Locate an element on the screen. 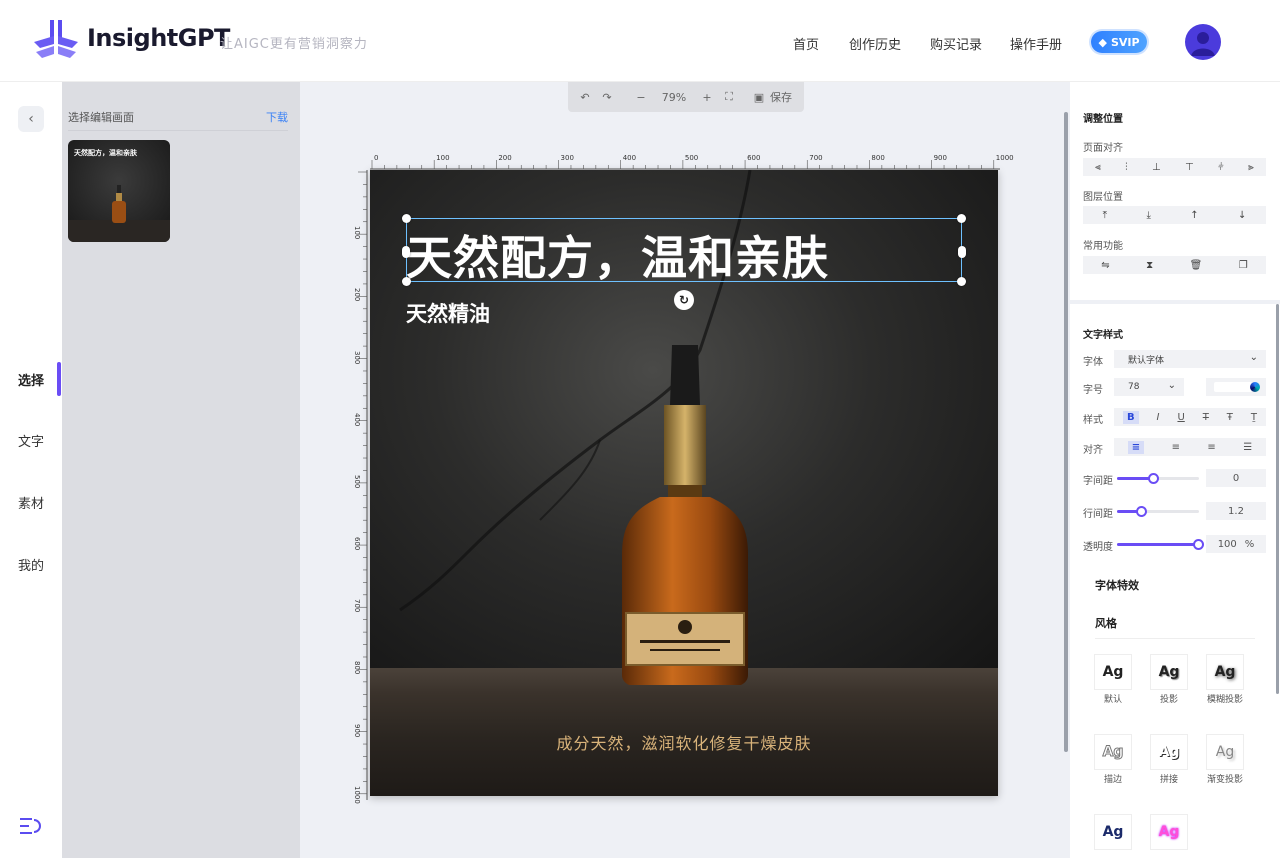 Image resolution: width=1280 pixels, height=858 pixels. align-top-icon: ⊤ is located at coordinates (1189, 167).